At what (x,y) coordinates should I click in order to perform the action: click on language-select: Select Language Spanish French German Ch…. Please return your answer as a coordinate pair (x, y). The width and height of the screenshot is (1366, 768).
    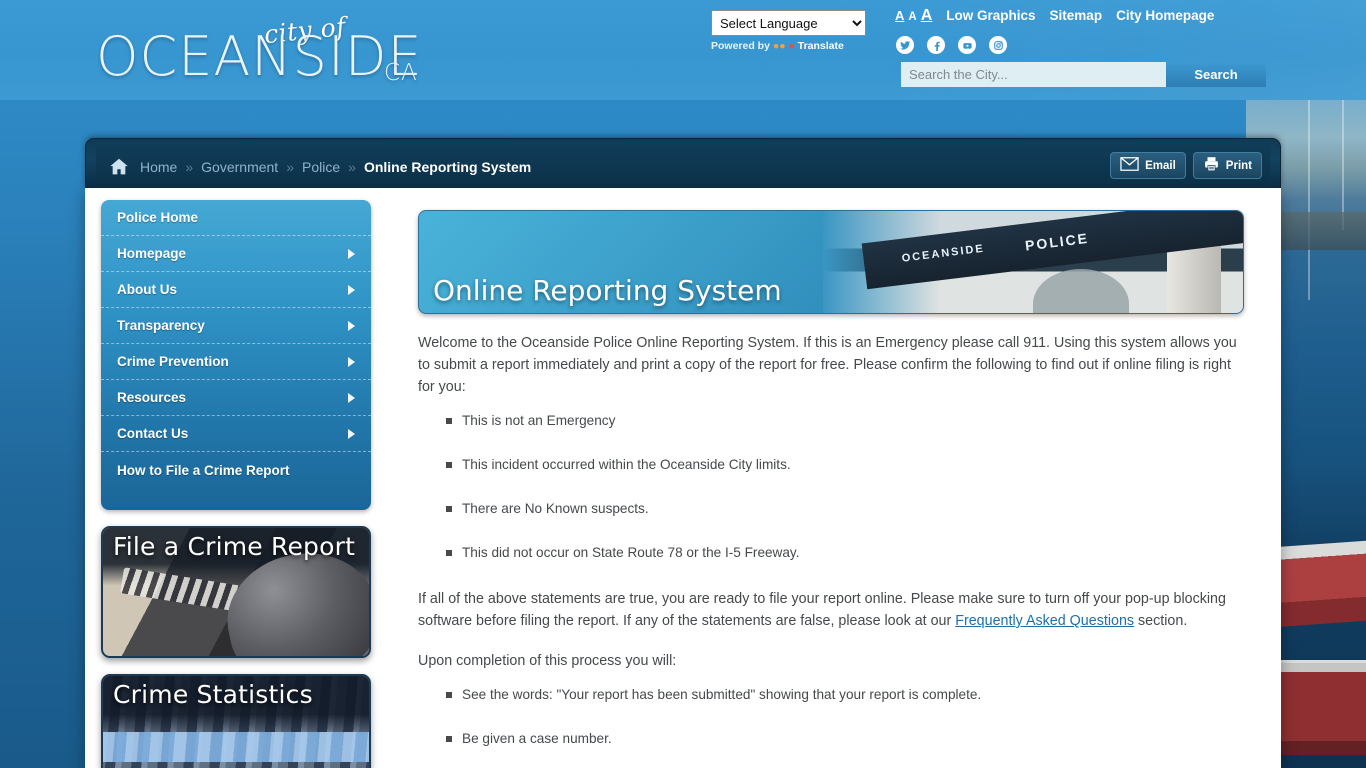
    Looking at the image, I should click on (788, 23).